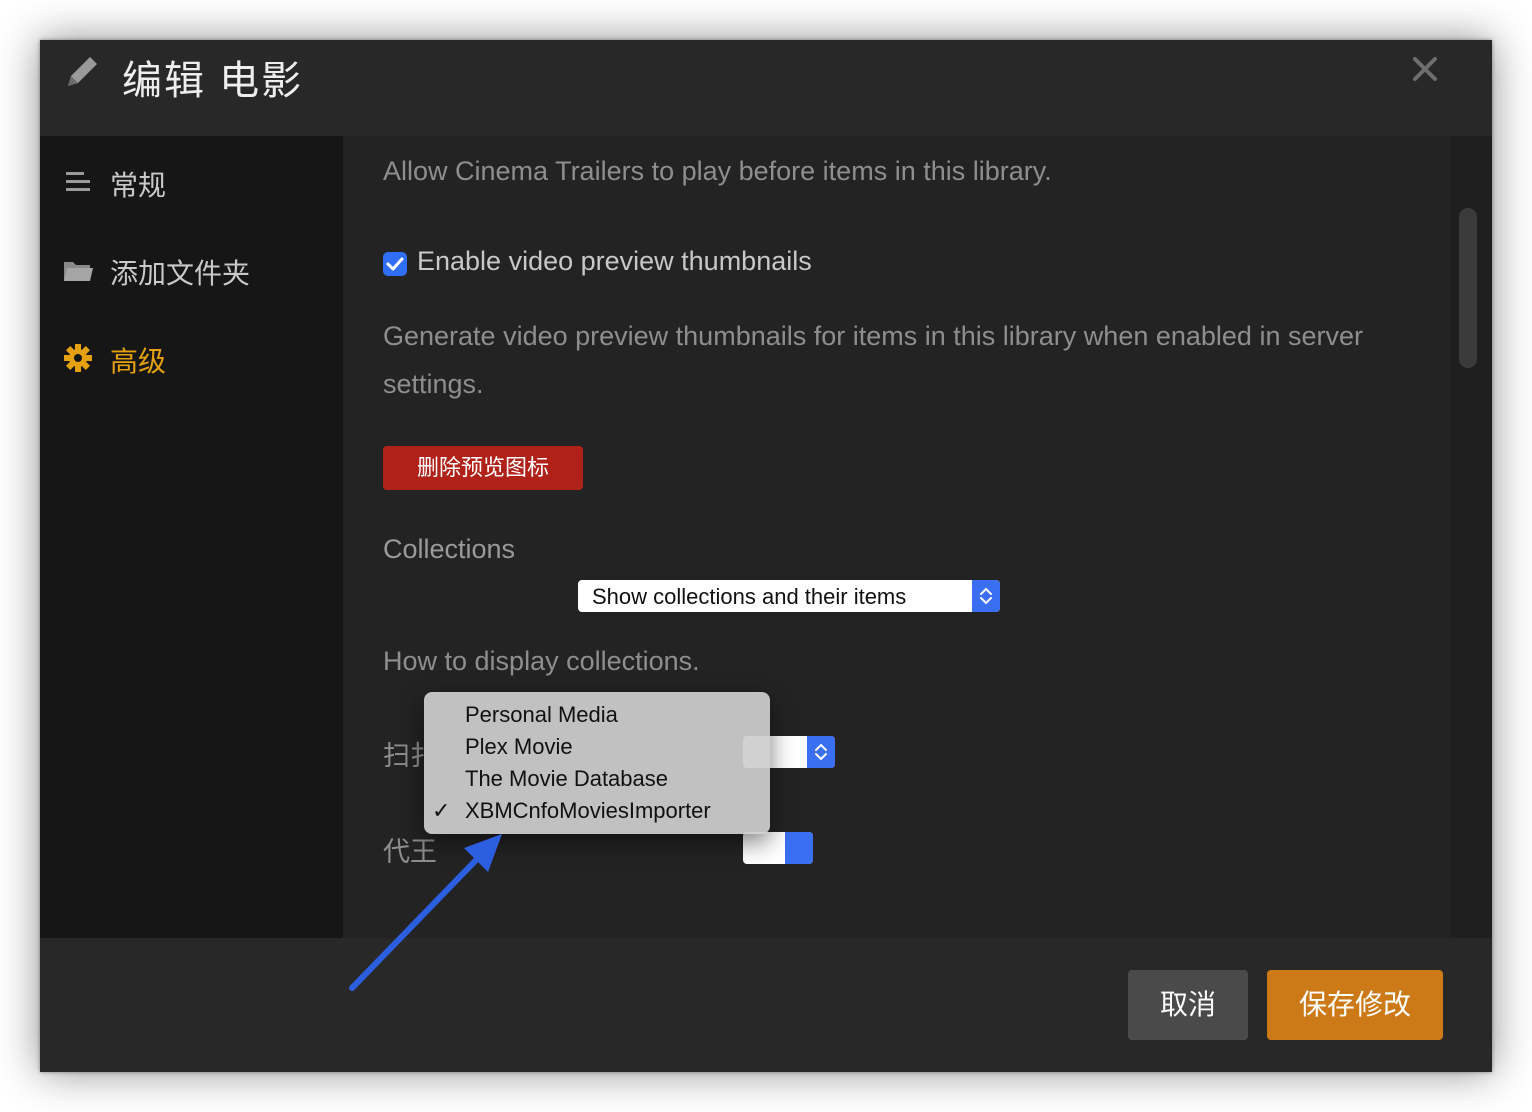 This screenshot has width=1532, height=1112. I want to click on collections-select: Show collections and their items, so click(789, 596).